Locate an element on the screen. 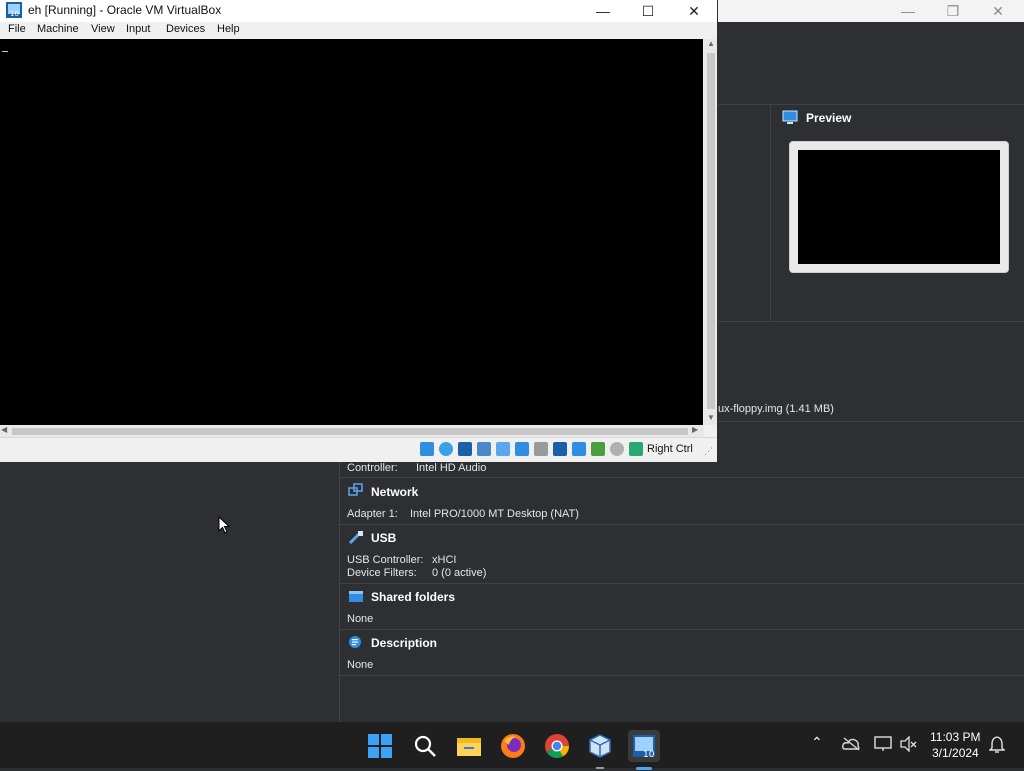 The width and height of the screenshot is (1024, 771). audio-controller-label: Controller: is located at coordinates (372, 468).